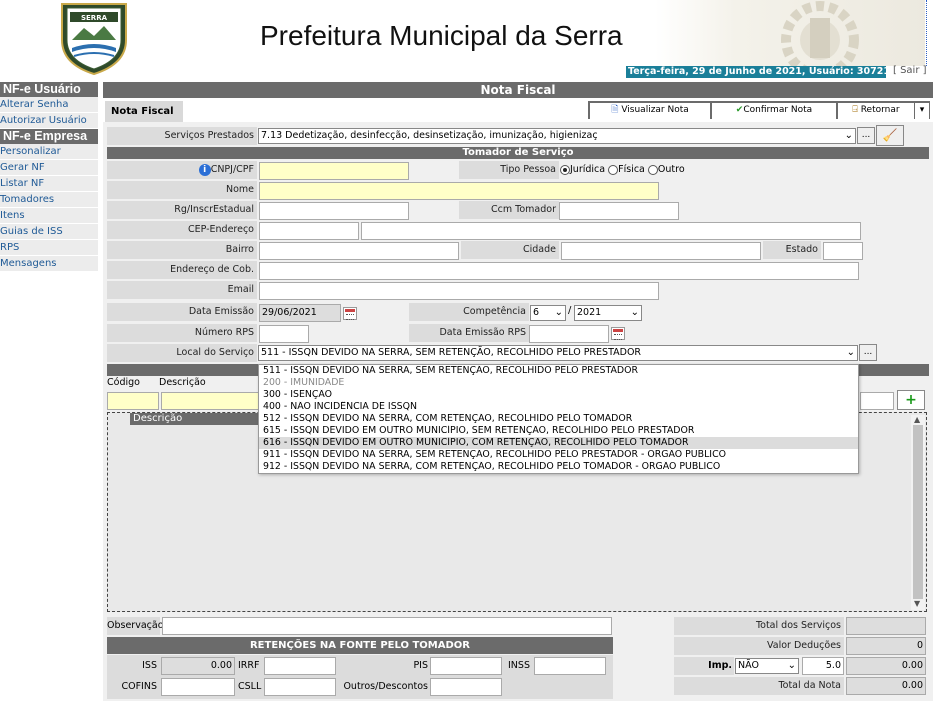 The height and width of the screenshot is (701, 936). What do you see at coordinates (144, 111) in the screenshot?
I see `tab-nota-fiscal: Nota Fiscal` at bounding box center [144, 111].